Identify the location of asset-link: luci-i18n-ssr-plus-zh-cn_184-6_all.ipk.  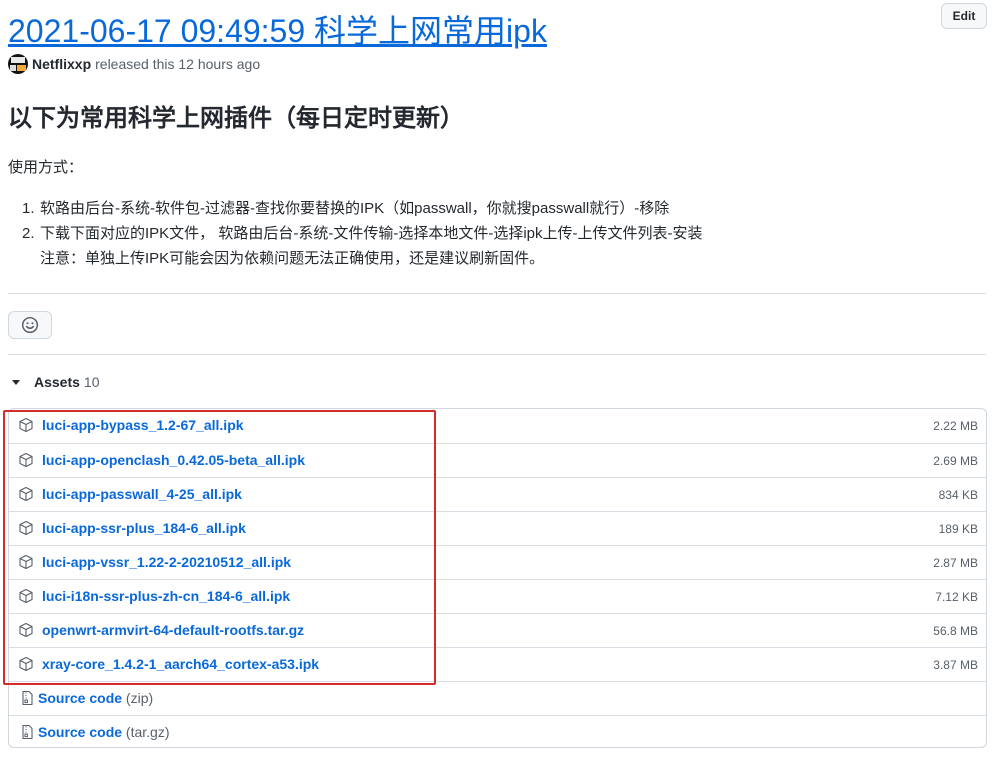
(166, 596).